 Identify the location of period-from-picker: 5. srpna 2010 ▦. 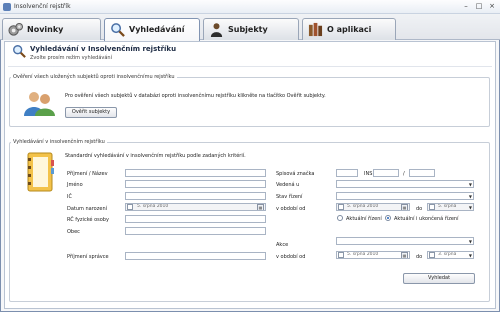
(373, 207).